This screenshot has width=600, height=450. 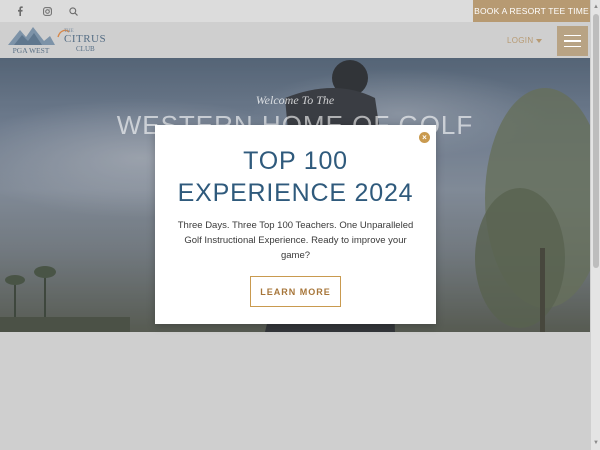 What do you see at coordinates (20, 11) in the screenshot?
I see `facebook-icon` at bounding box center [20, 11].